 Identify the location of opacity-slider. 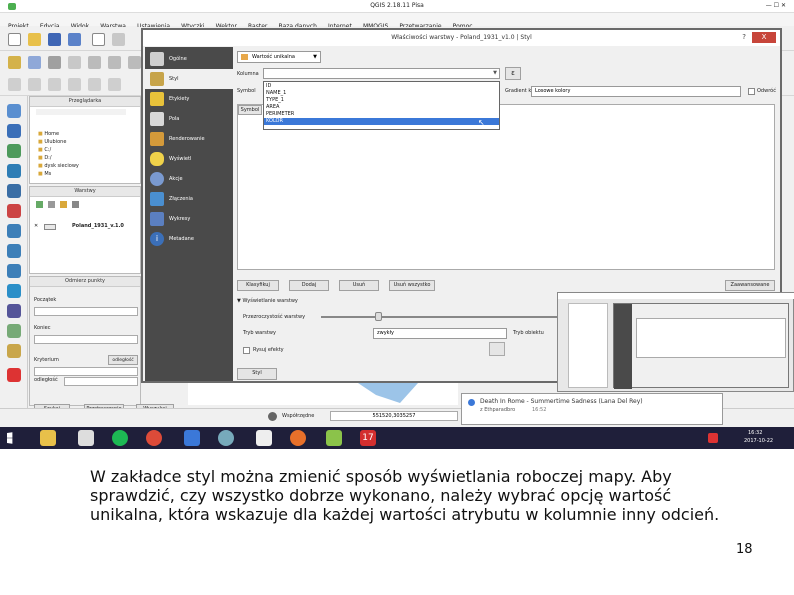
(441, 317).